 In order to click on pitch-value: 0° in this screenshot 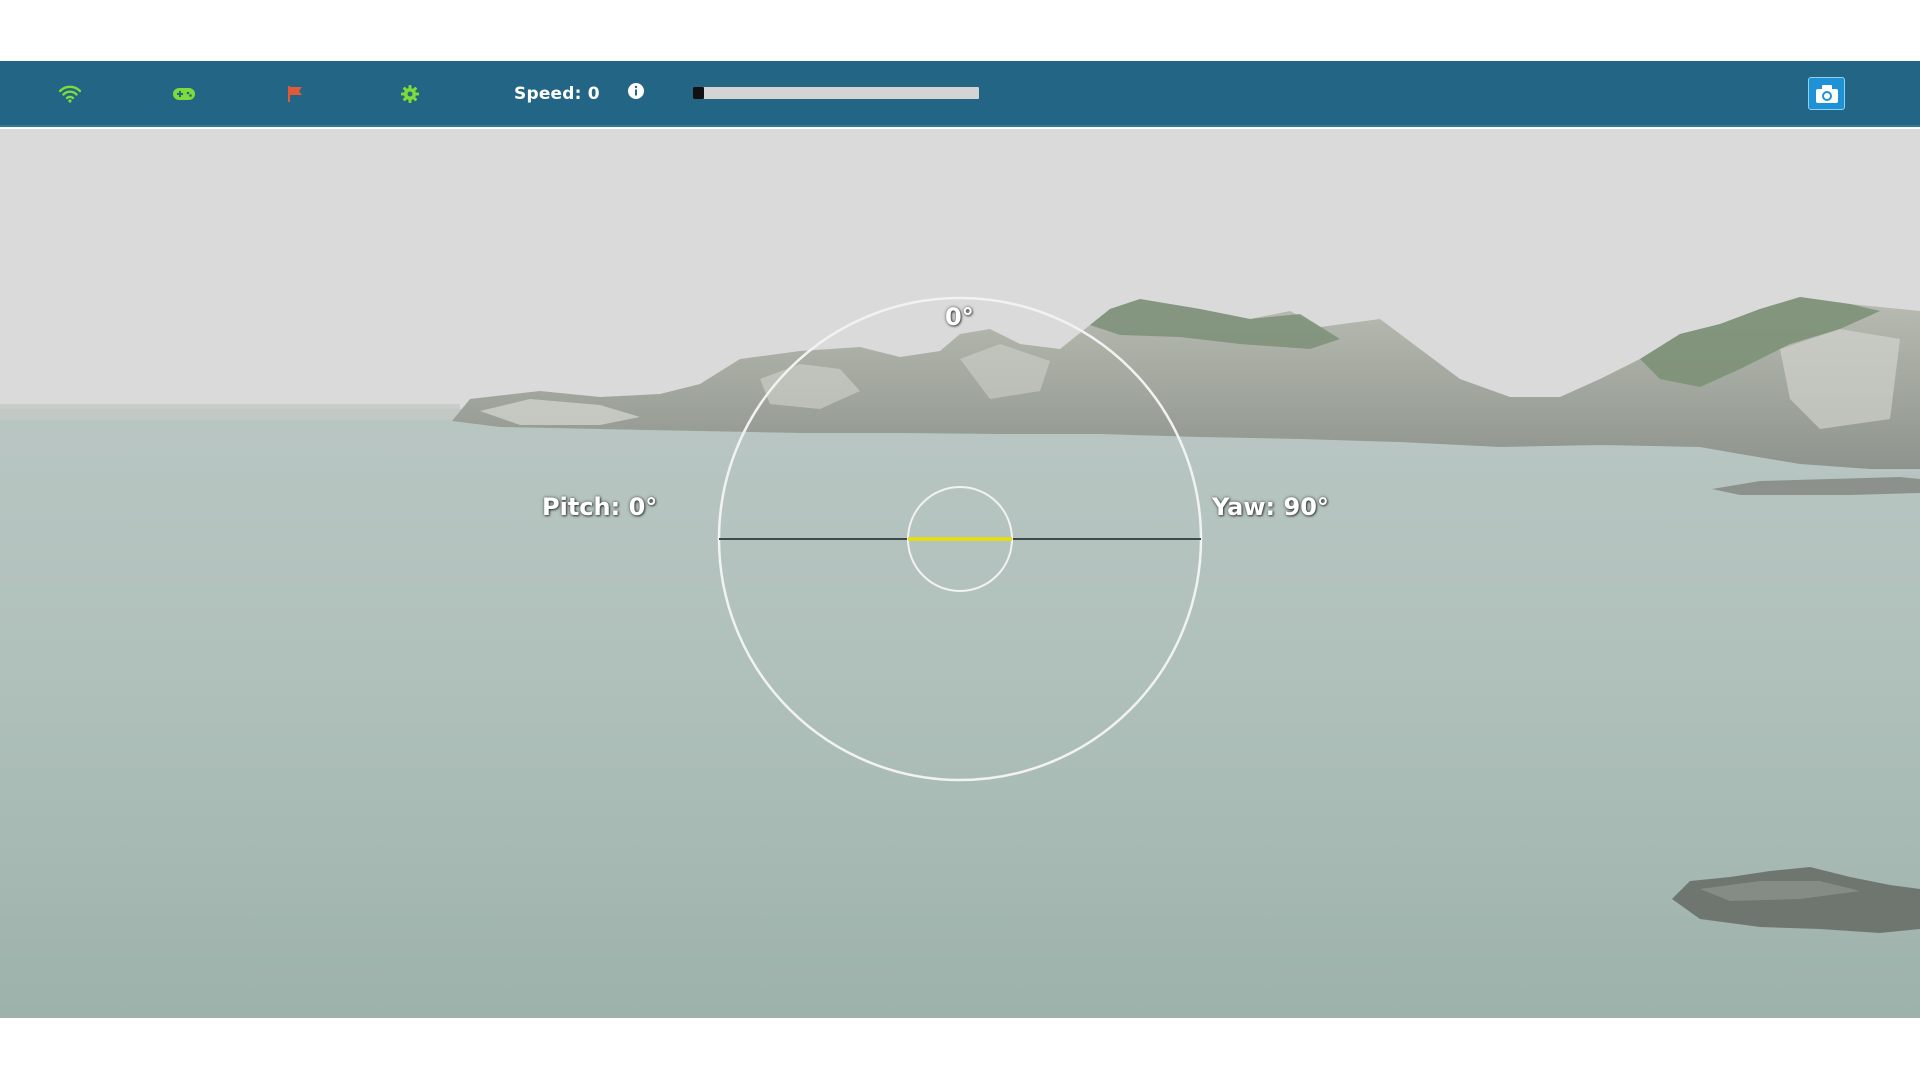, I will do `click(643, 507)`.